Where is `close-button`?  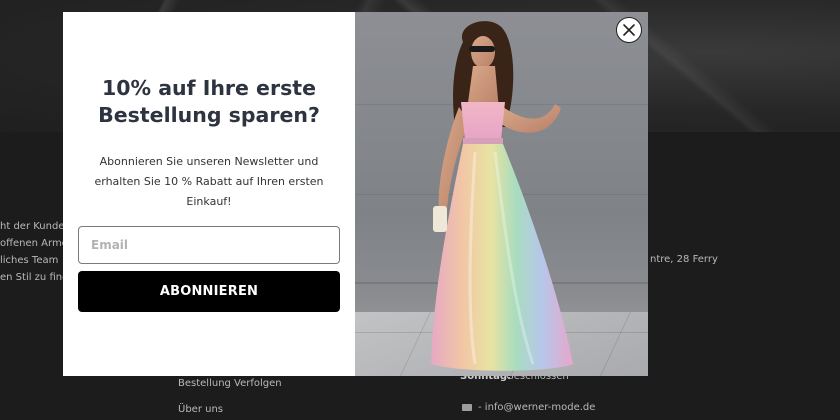 close-button is located at coordinates (629, 30).